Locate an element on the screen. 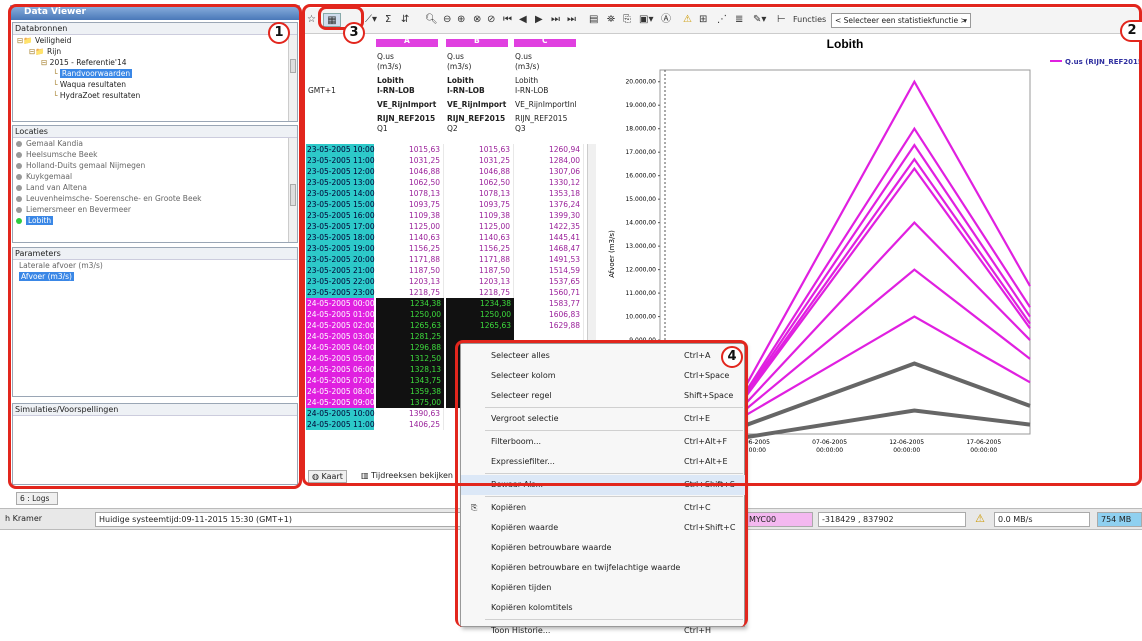 The image size is (1142, 641). table-row: 23-05-2005 12:00 1046,88 1046,88 1307,06 is located at coordinates (451, 171).